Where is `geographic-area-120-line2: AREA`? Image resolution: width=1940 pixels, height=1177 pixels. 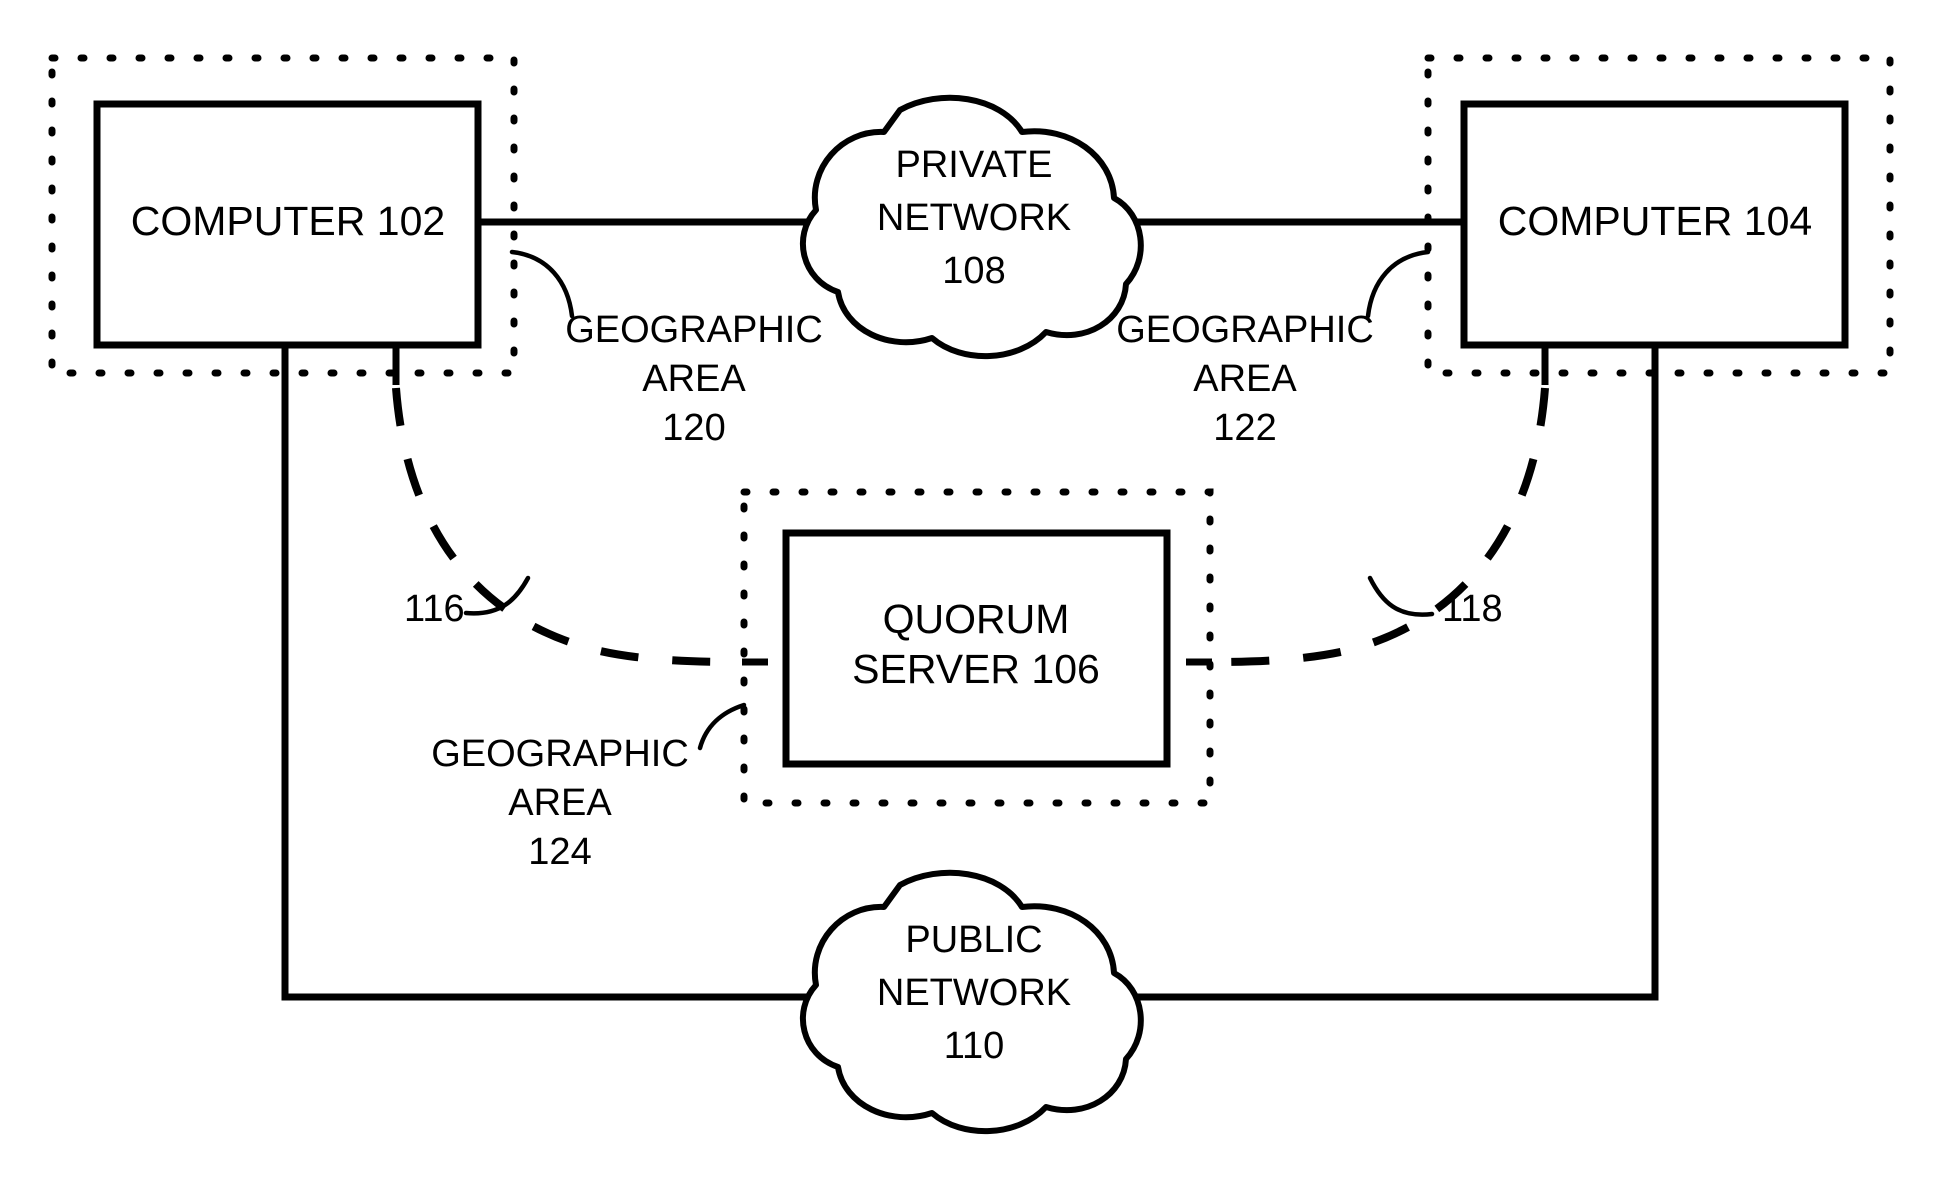 geographic-area-120-line2: AREA is located at coordinates (694, 379).